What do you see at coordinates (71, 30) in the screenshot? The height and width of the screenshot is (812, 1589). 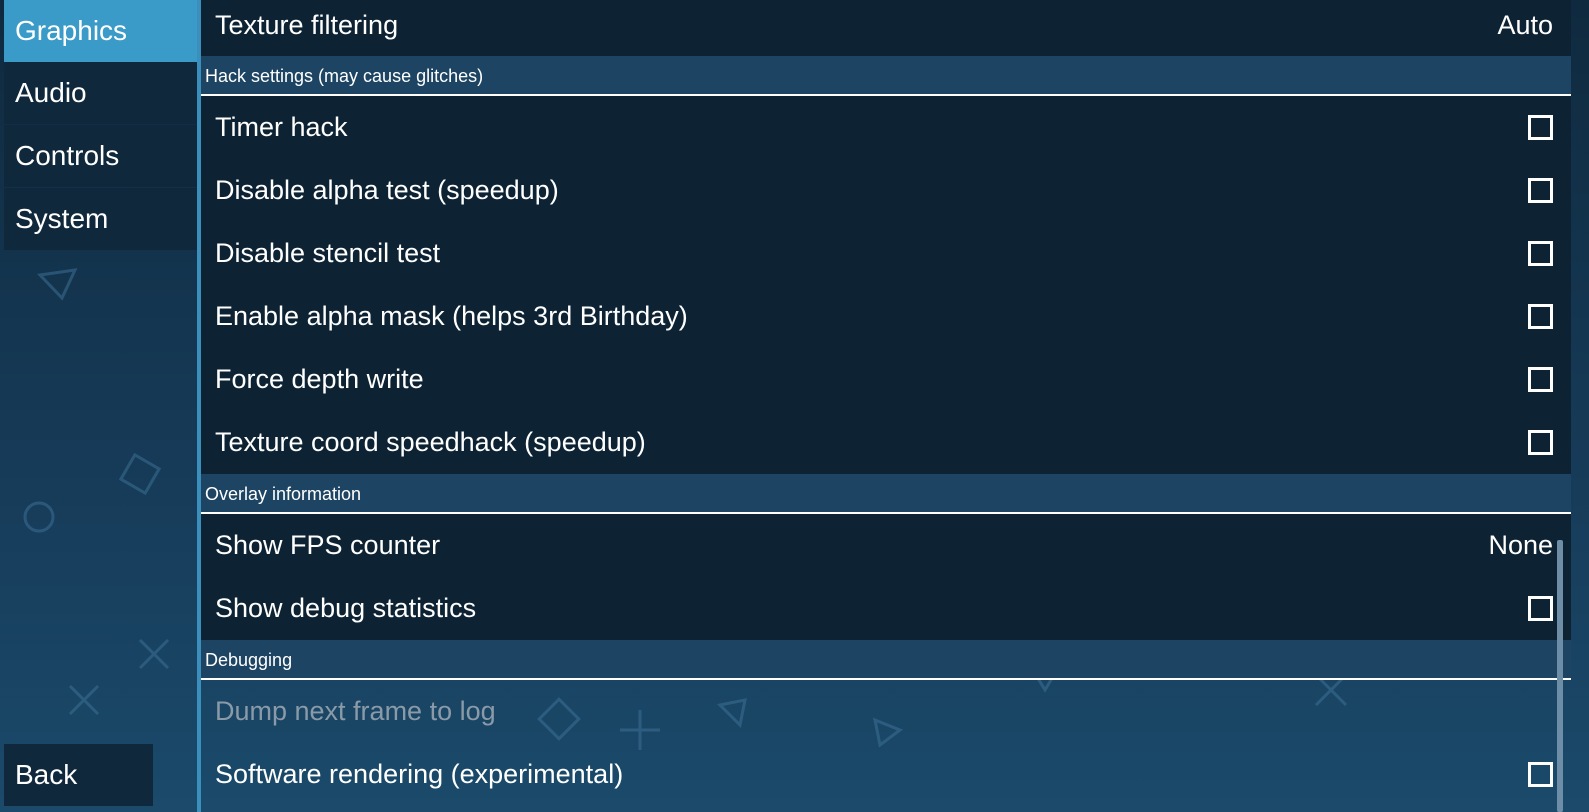 I see `tab-graphics-label: Graphics` at bounding box center [71, 30].